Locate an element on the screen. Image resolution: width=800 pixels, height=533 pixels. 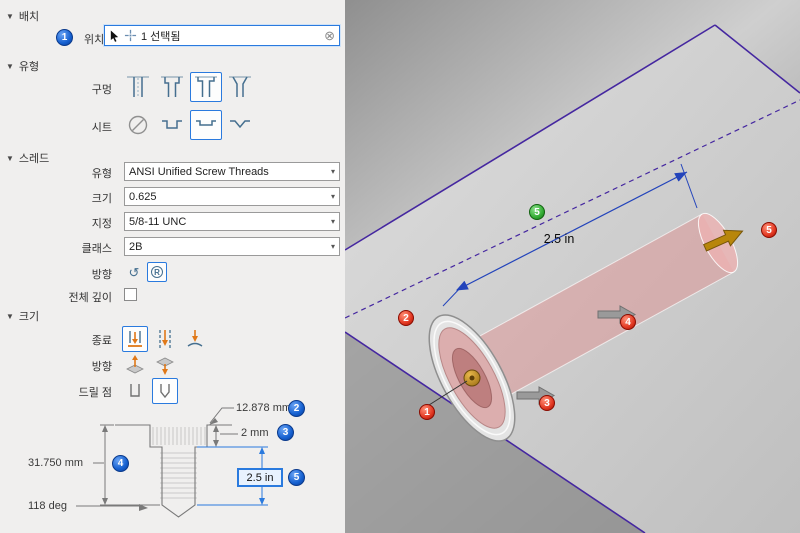
hole-type-drilled-button is located at coordinates (138, 87).